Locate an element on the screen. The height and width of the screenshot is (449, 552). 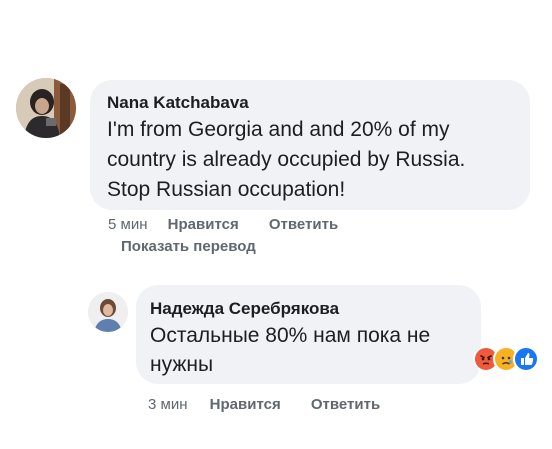
comment-actions-row: 3 мин Нравится Ответить is located at coordinates (264, 404).